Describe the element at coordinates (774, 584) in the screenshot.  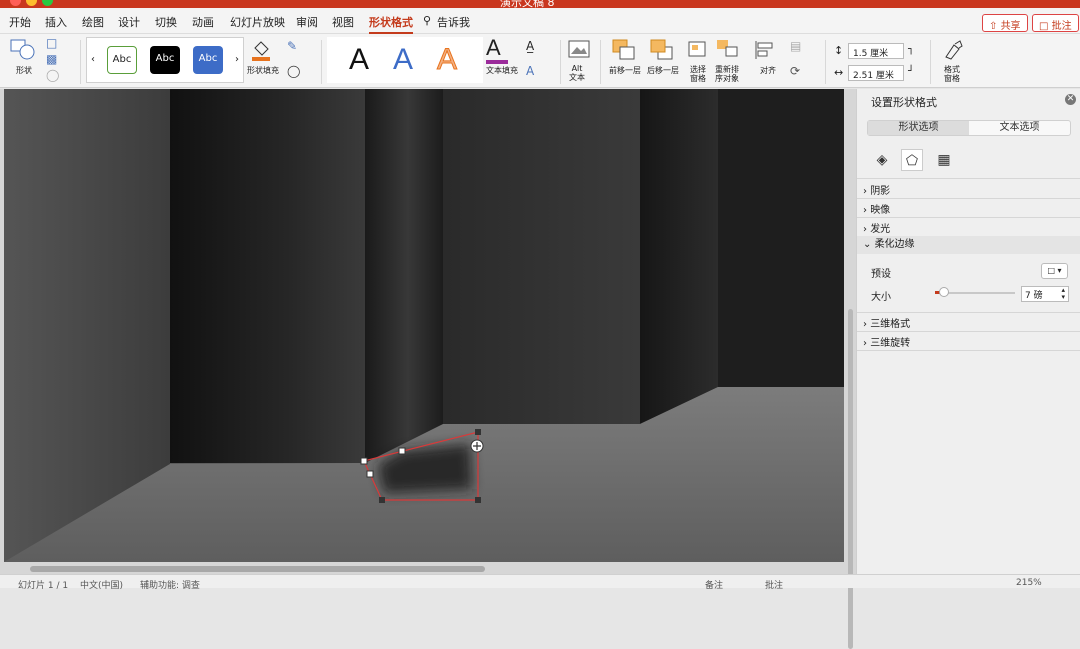
I see `comments-button: 批注` at that location.